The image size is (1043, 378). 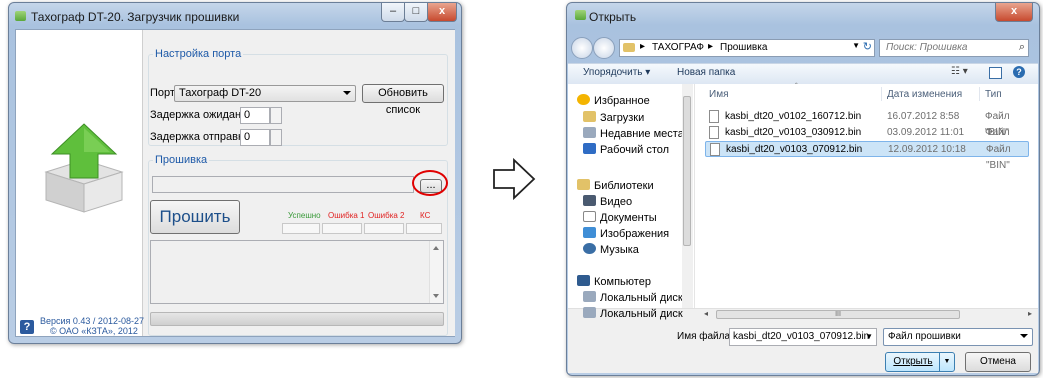 I want to click on nav-libraries: Библиотеки, so click(x=615, y=185).